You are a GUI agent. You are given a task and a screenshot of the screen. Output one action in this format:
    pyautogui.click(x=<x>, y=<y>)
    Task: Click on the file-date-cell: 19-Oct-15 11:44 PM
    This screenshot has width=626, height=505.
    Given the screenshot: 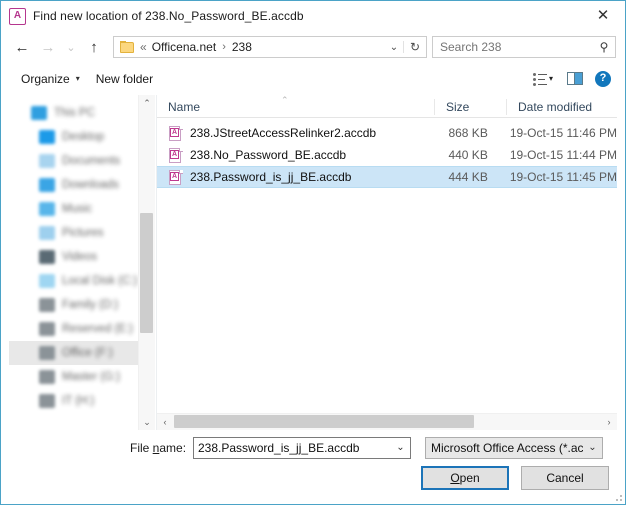 What is the action you would take?
    pyautogui.click(x=563, y=155)
    